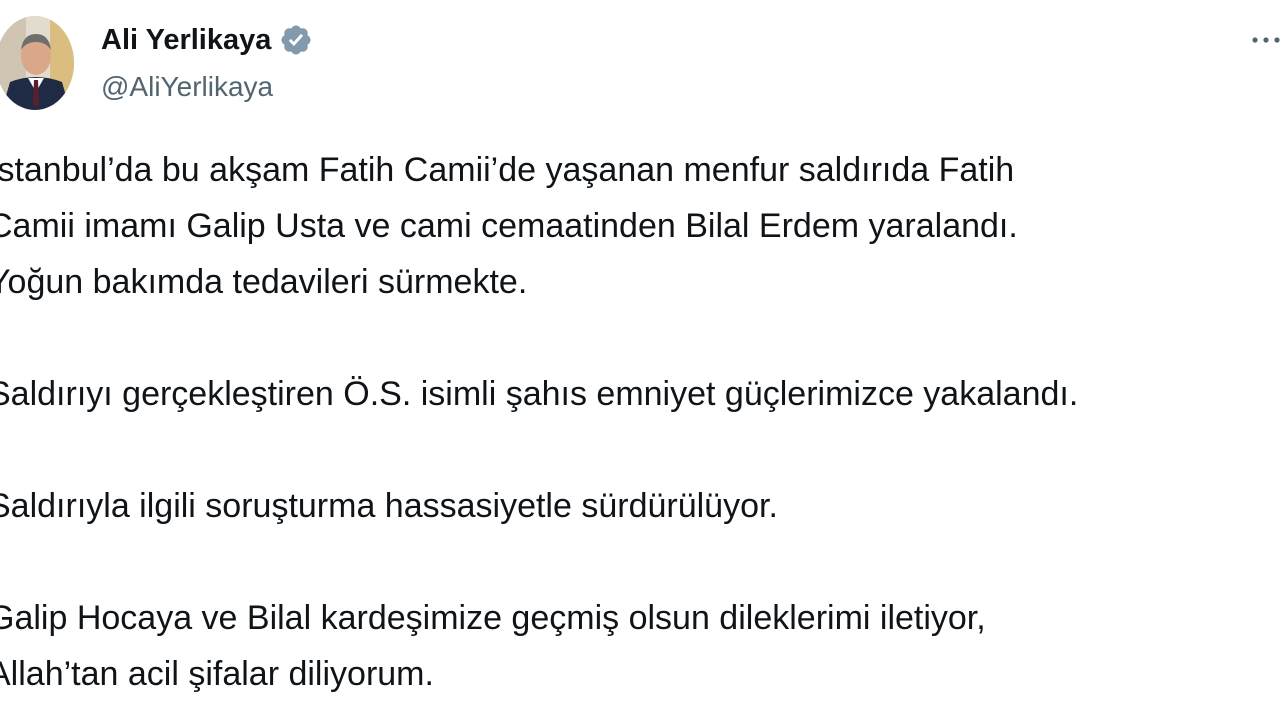 This screenshot has height=720, width=1280. I want to click on more-options-button, so click(1260, 40).